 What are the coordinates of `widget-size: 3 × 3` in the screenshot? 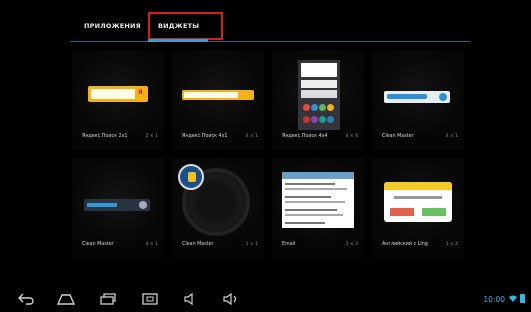 It's located at (351, 244).